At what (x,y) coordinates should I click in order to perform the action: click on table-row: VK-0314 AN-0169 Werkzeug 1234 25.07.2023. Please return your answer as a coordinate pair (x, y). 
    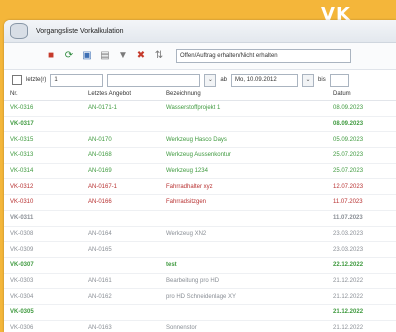
    Looking at the image, I should click on (200, 172).